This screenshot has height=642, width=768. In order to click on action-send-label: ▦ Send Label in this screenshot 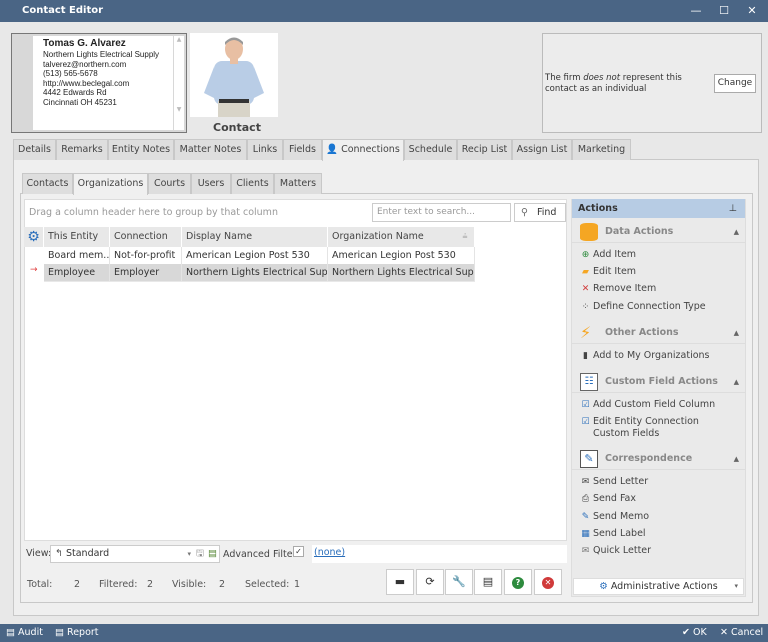, I will do `click(660, 534)`.